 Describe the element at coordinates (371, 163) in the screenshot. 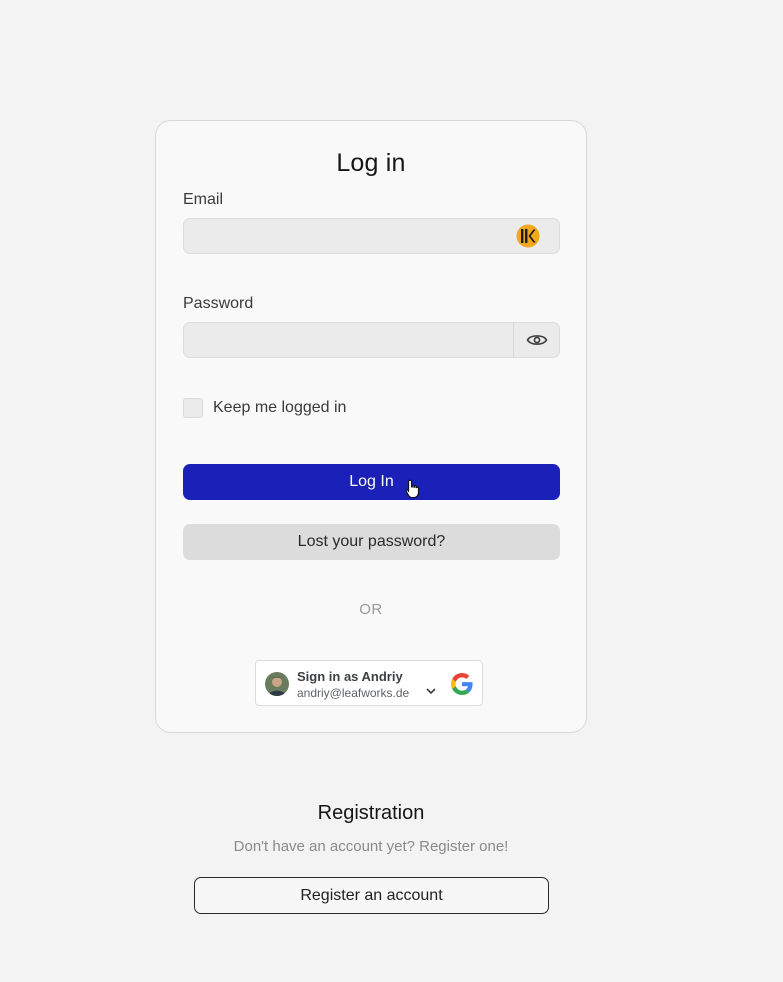

I see `login-title: Log in` at that location.